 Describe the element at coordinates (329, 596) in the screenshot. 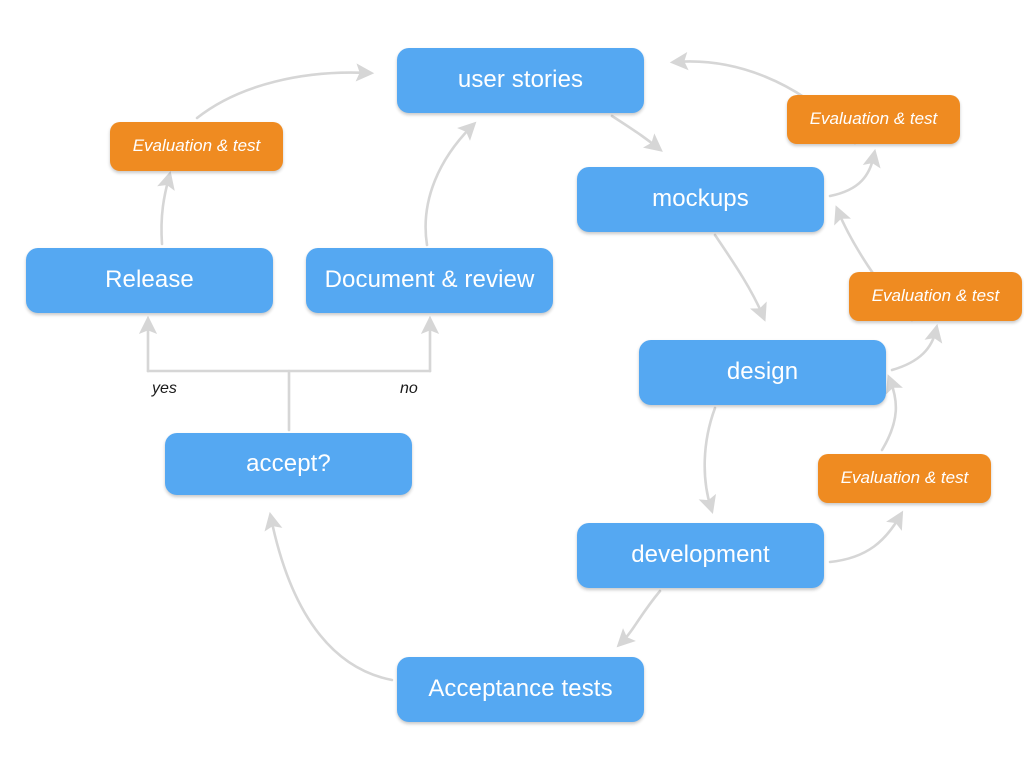

I see `edge-acceptance-to-accept` at that location.